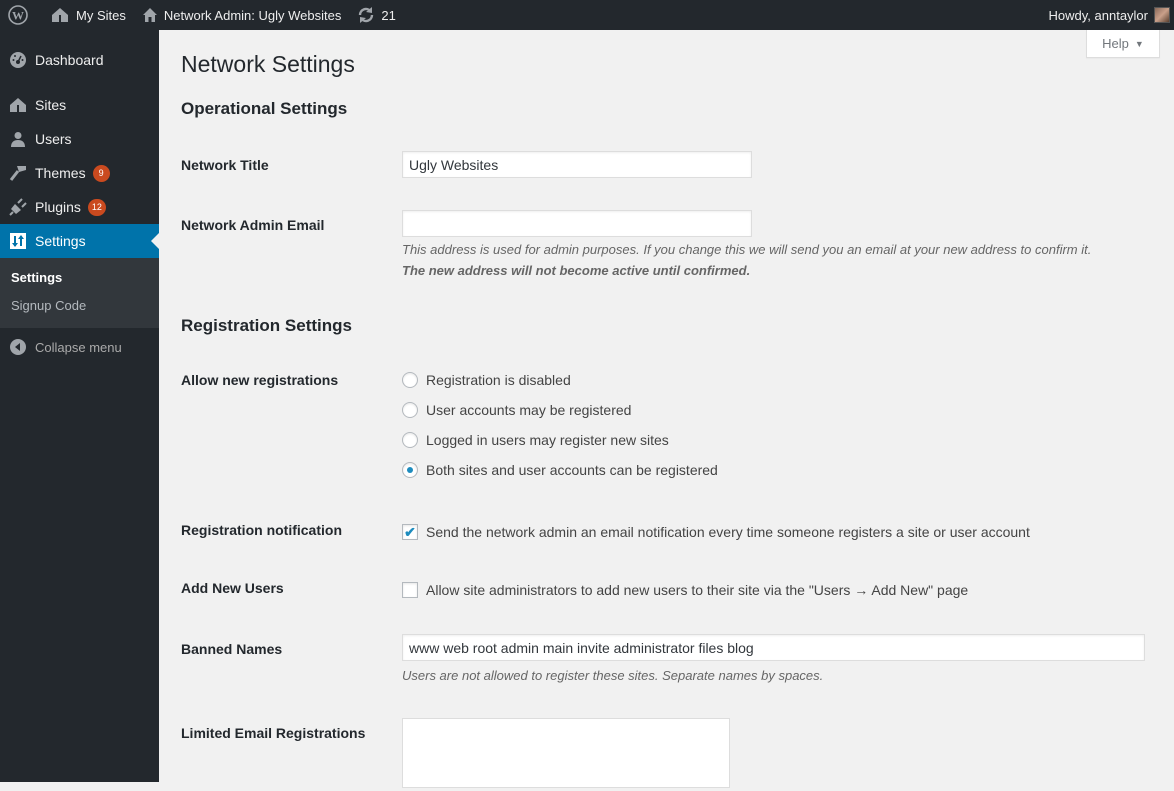  What do you see at coordinates (60, 173) in the screenshot?
I see `sidebar-item-label: Themes` at bounding box center [60, 173].